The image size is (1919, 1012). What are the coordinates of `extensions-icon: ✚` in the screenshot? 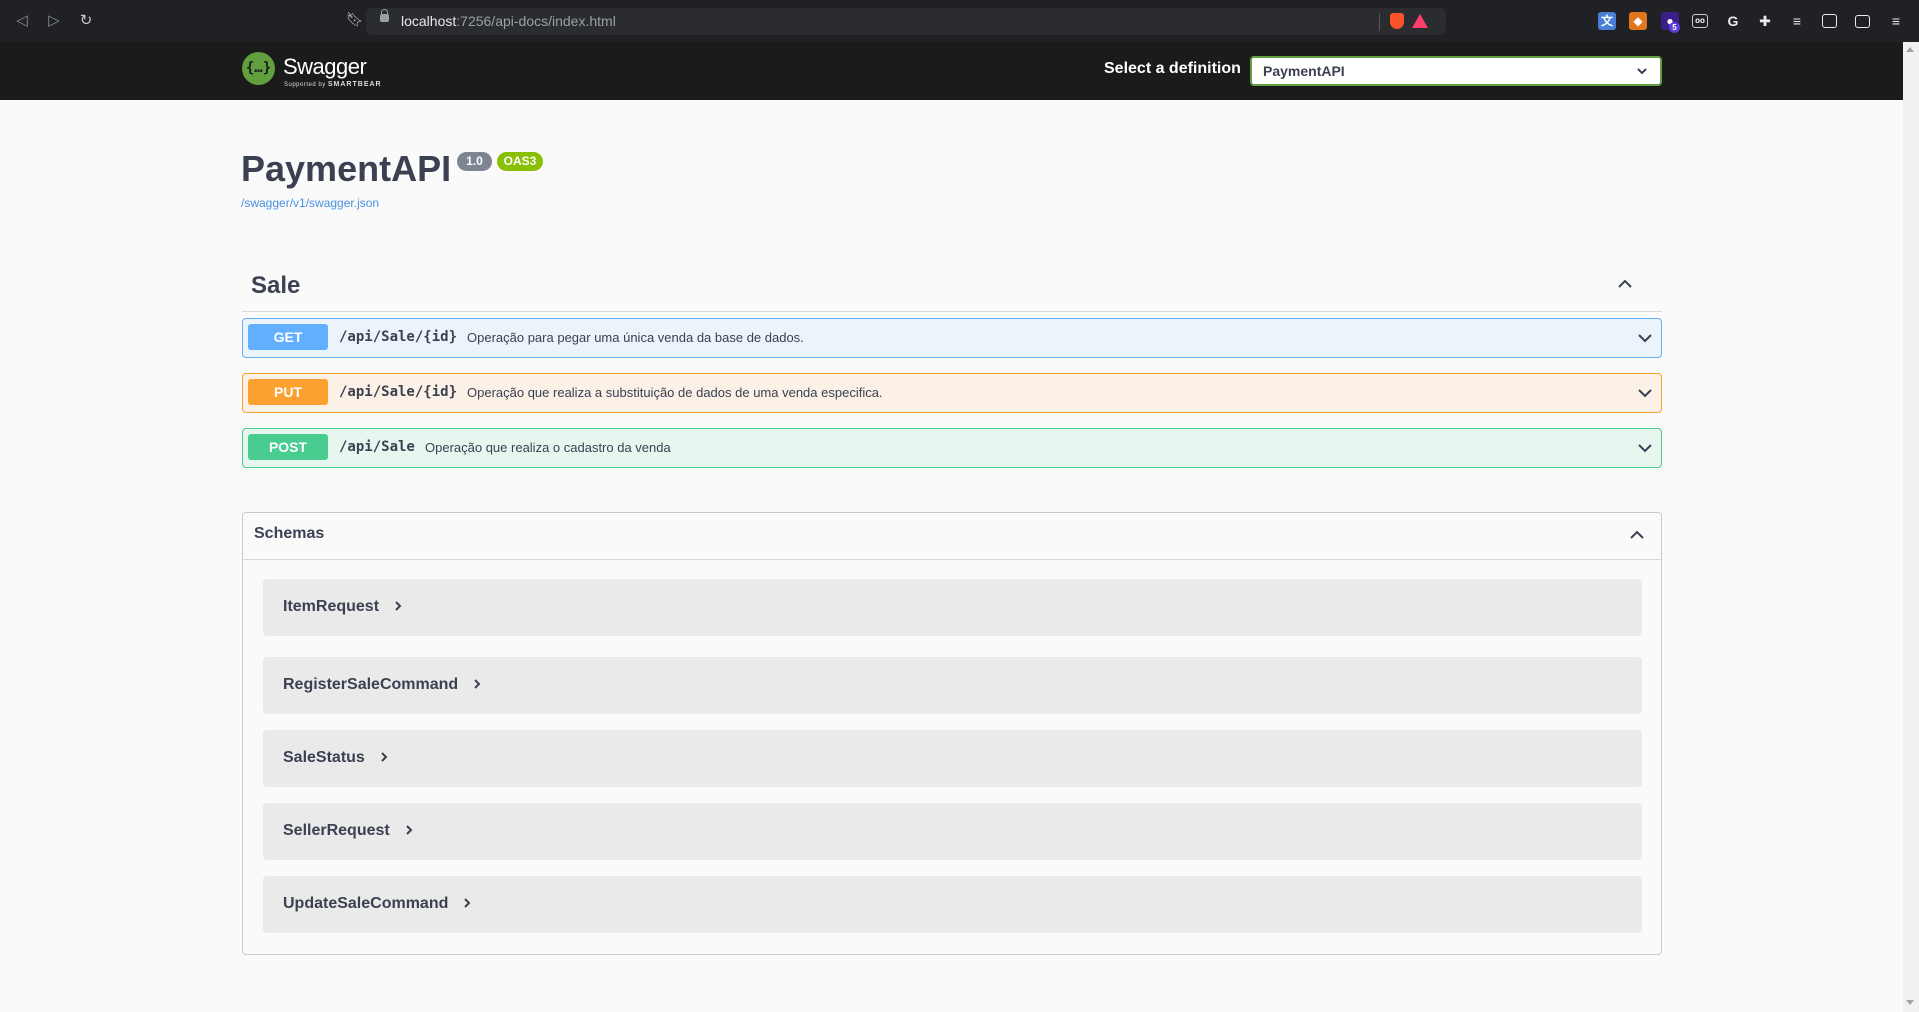 It's located at (1765, 21).